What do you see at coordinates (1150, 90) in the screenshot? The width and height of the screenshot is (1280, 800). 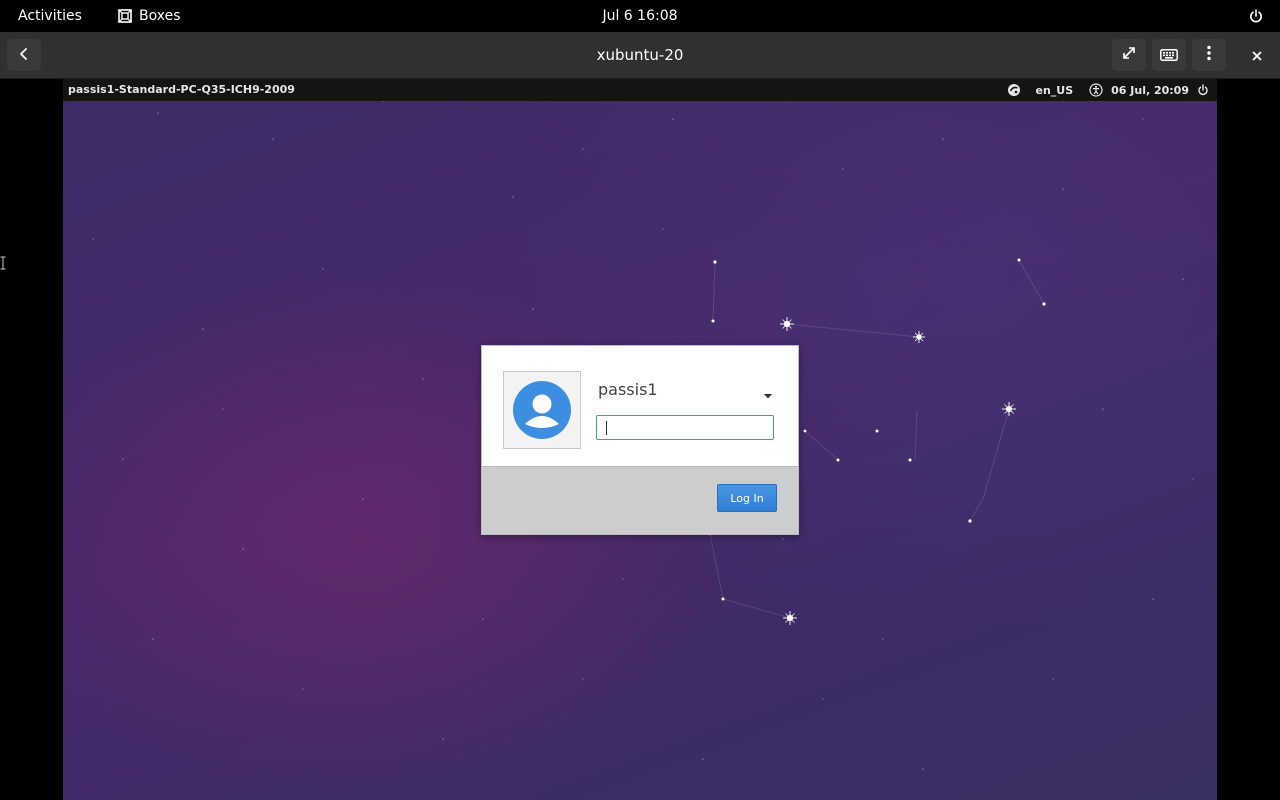 I see `vm-datetime: 06 Jul, 20:09` at bounding box center [1150, 90].